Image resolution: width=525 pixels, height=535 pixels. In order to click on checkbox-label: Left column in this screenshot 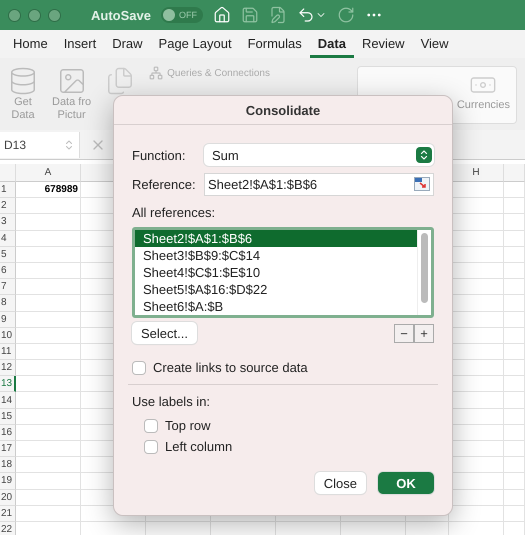, I will do `click(198, 446)`.